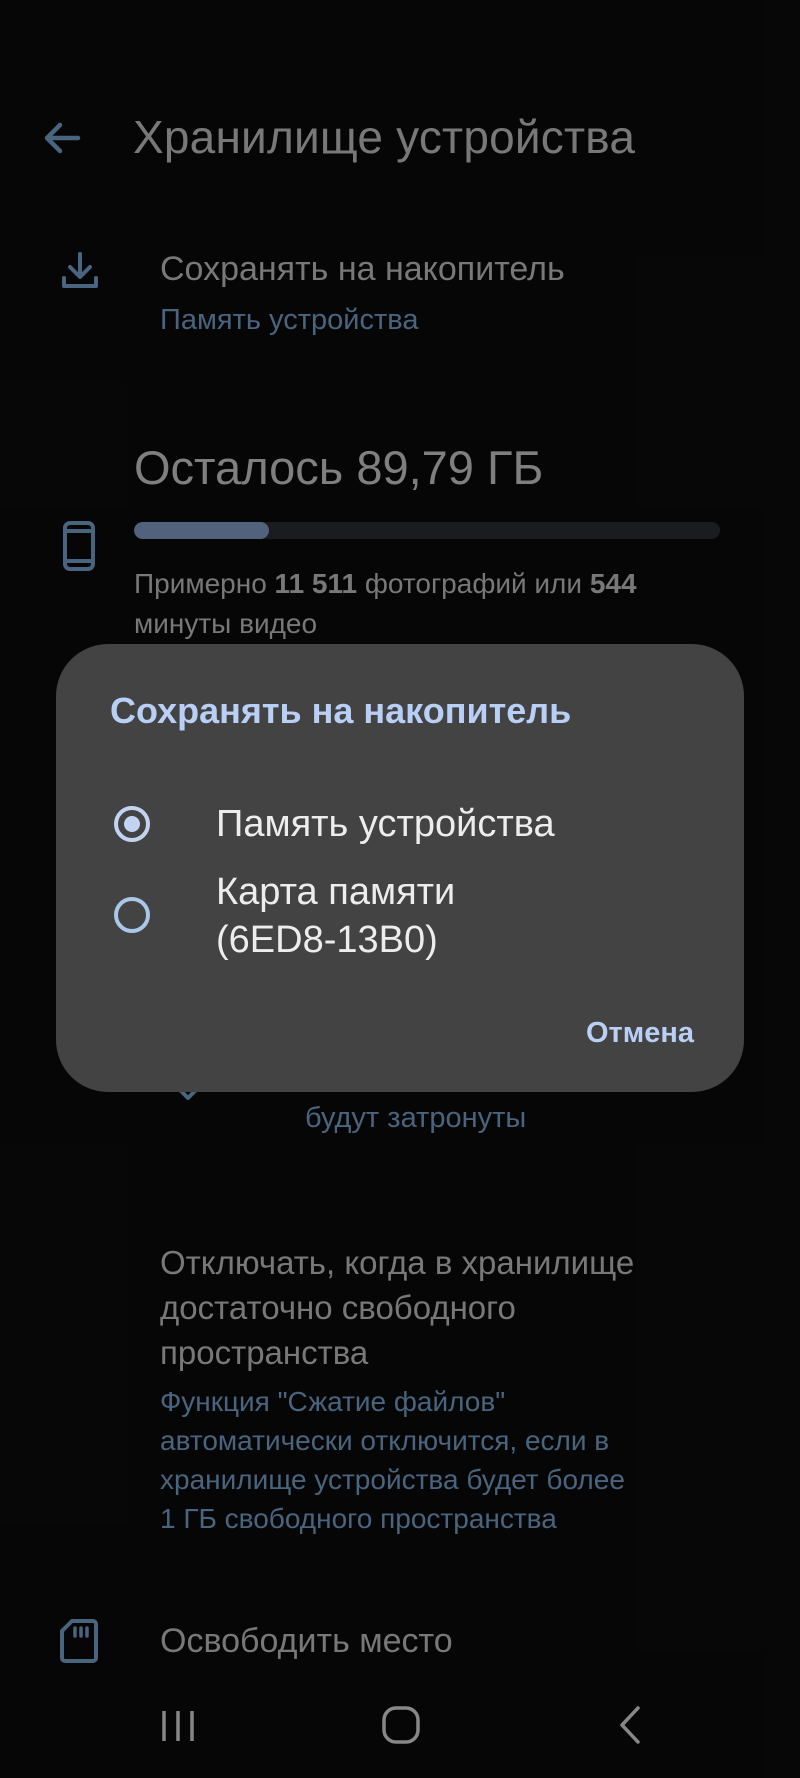  I want to click on memory-card-line-2: (6ED8-13B0), so click(327, 940).